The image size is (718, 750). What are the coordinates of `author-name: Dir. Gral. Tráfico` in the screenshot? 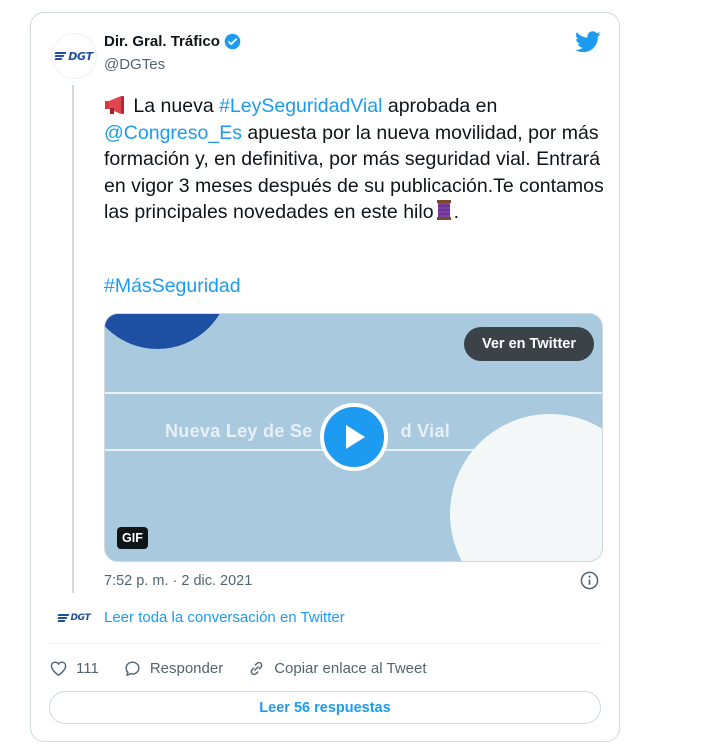 It's located at (172, 41).